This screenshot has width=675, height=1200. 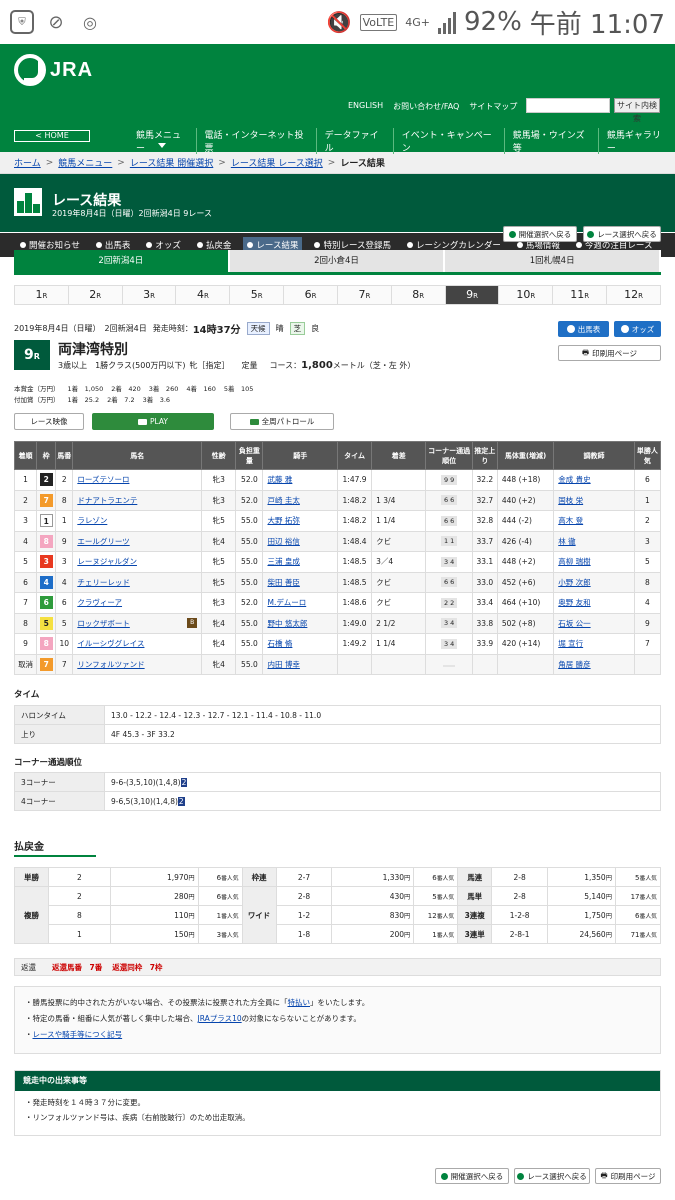 I want to click on cell-trainer: 林 徹, so click(x=566, y=541).